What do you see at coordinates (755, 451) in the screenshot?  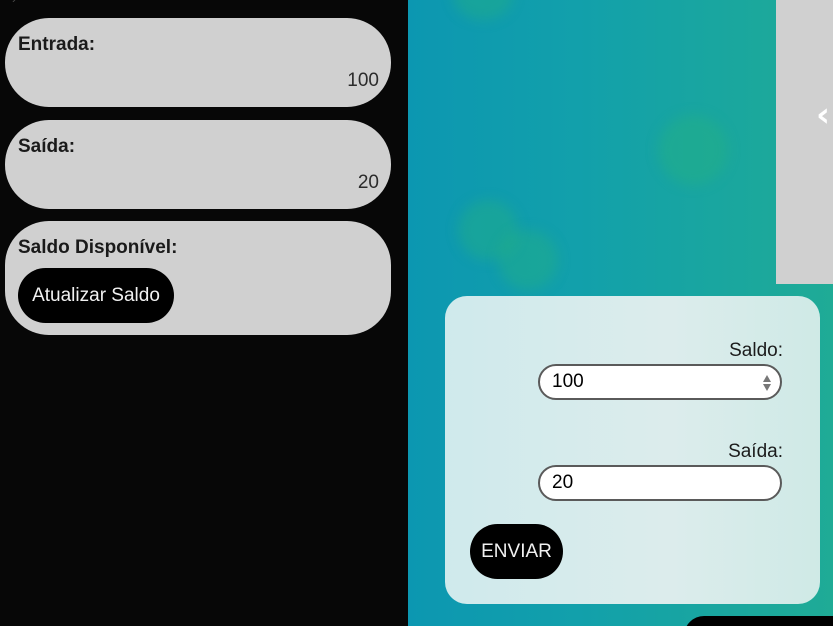 I see `saida-form-label: Saída:` at bounding box center [755, 451].